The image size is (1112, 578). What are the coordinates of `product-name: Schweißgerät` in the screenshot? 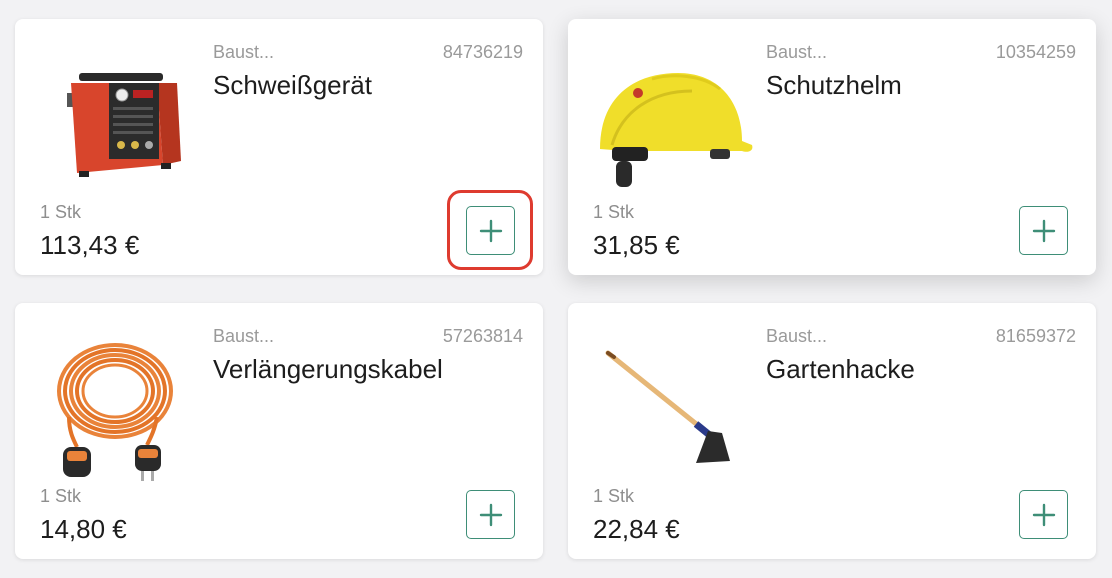 It's located at (292, 85).